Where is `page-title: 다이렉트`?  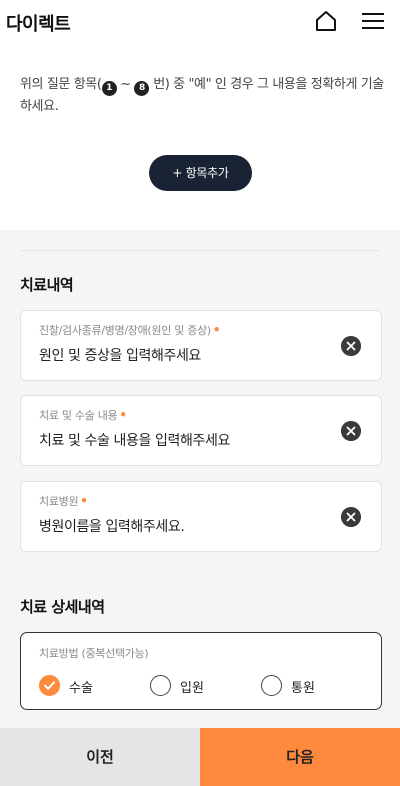
page-title: 다이렉트 is located at coordinates (38, 24).